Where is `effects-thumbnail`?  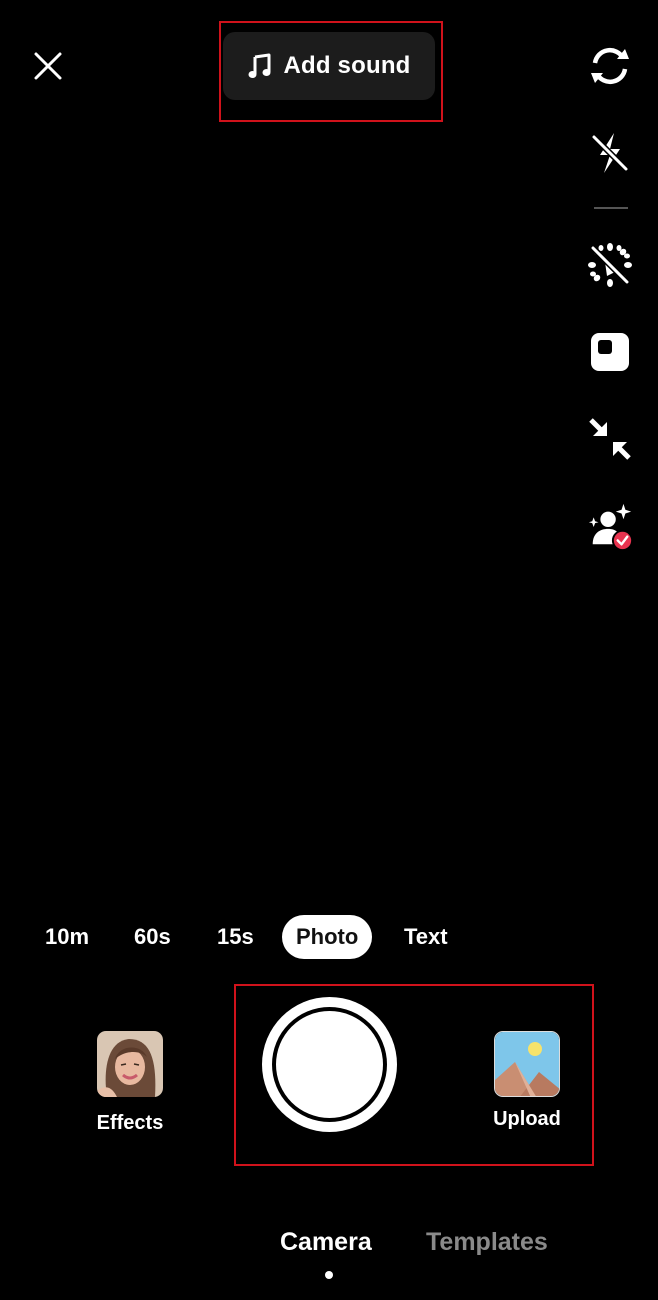 effects-thumbnail is located at coordinates (130, 1064).